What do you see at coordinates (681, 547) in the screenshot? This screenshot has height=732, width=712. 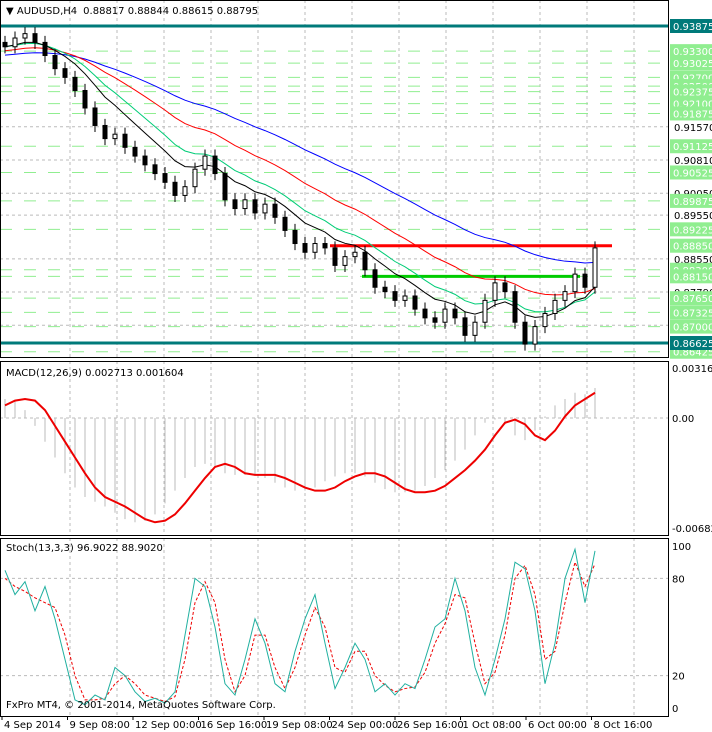 I see `stoch-tick: 100` at bounding box center [681, 547].